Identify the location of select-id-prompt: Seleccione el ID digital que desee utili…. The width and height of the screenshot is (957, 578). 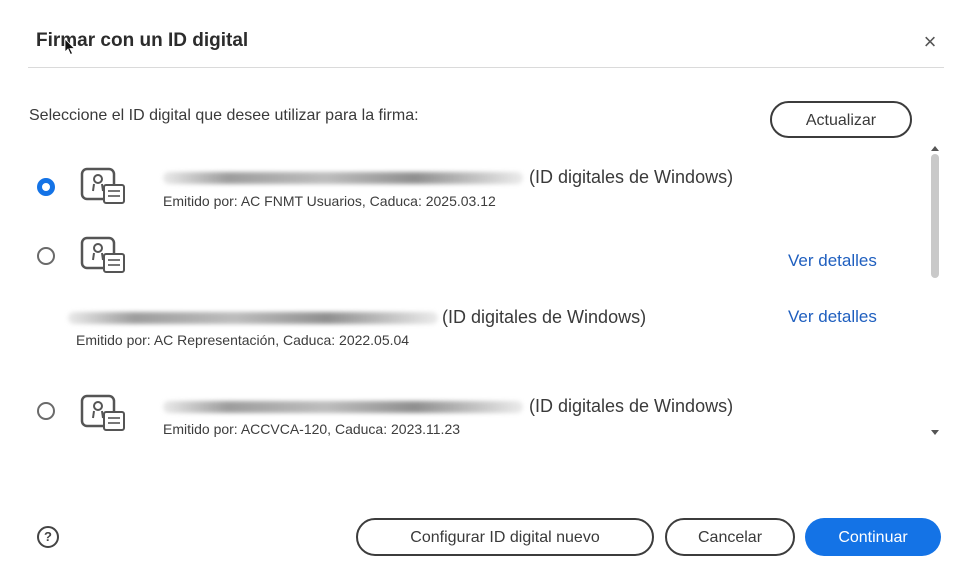
(224, 115).